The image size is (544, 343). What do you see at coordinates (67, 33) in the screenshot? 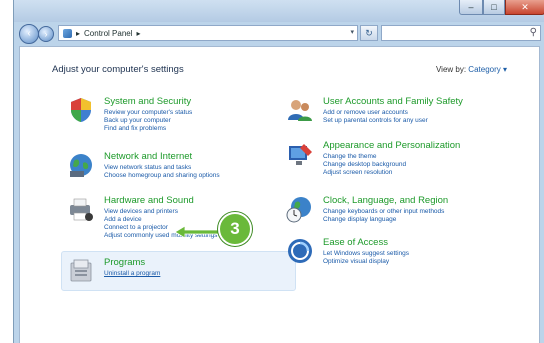
I see `control-panel-icon` at bounding box center [67, 33].